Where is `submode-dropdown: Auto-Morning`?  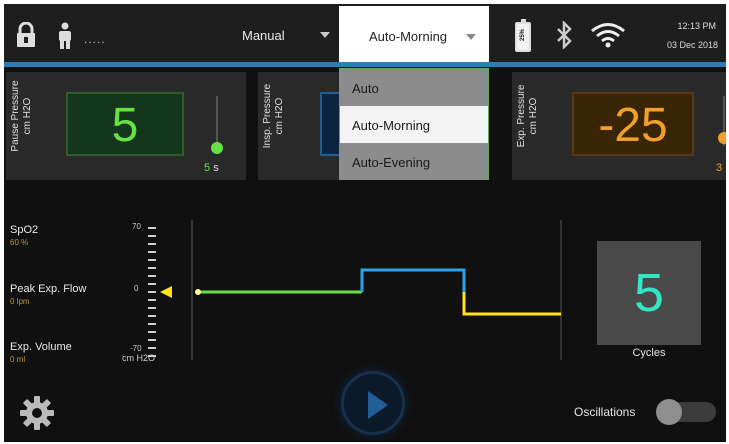
submode-dropdown: Auto-Morning is located at coordinates (414, 34).